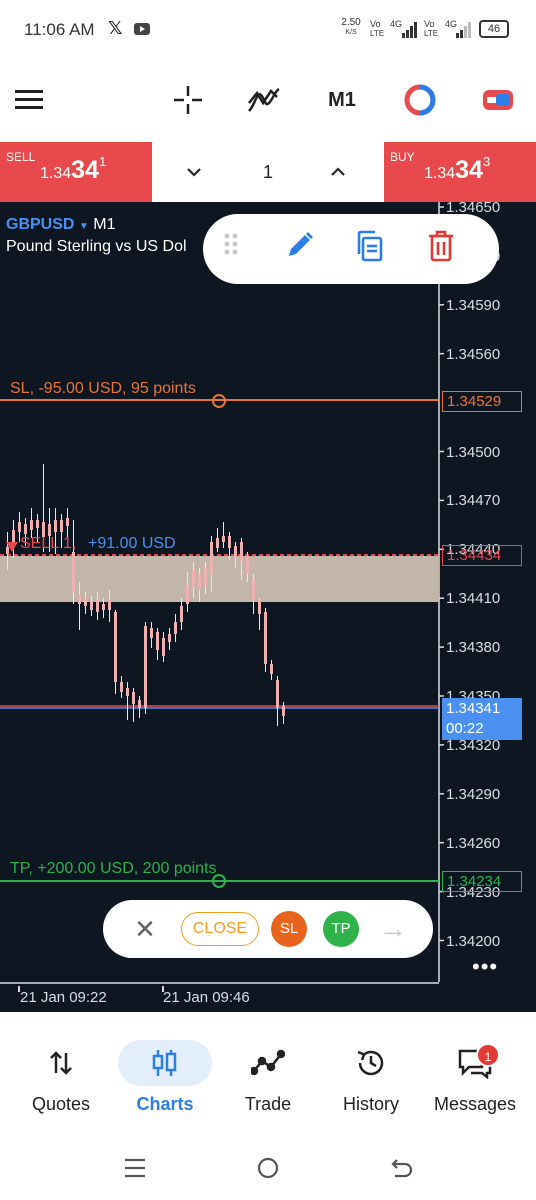  Describe the element at coordinates (475, 1104) in the screenshot. I see `nav-label: Messages` at that location.